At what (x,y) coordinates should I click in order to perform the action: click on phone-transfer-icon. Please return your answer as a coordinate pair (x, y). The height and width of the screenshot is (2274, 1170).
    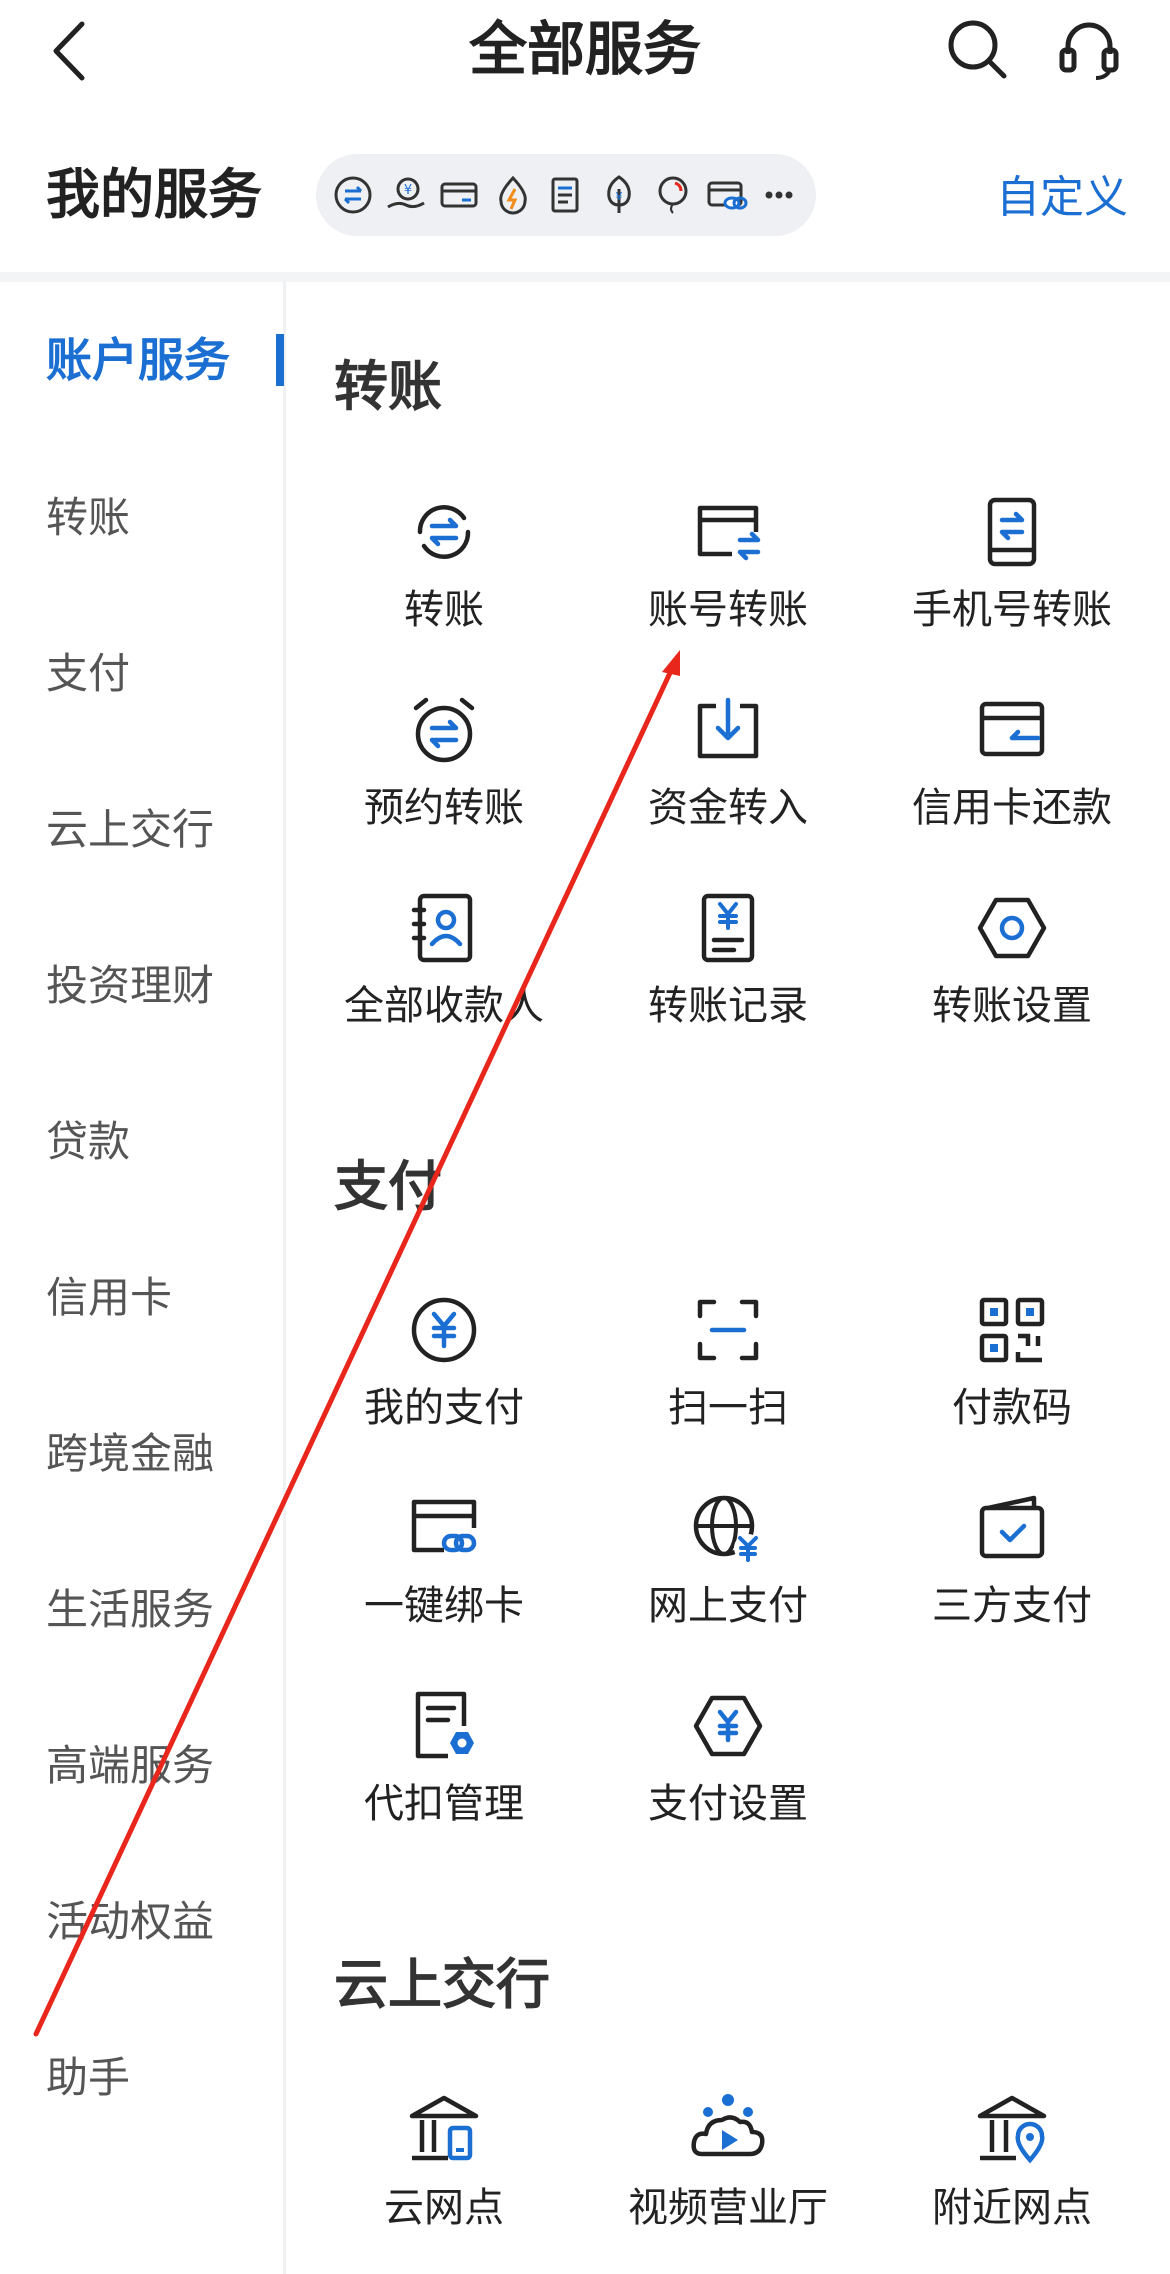
    Looking at the image, I should click on (1012, 532).